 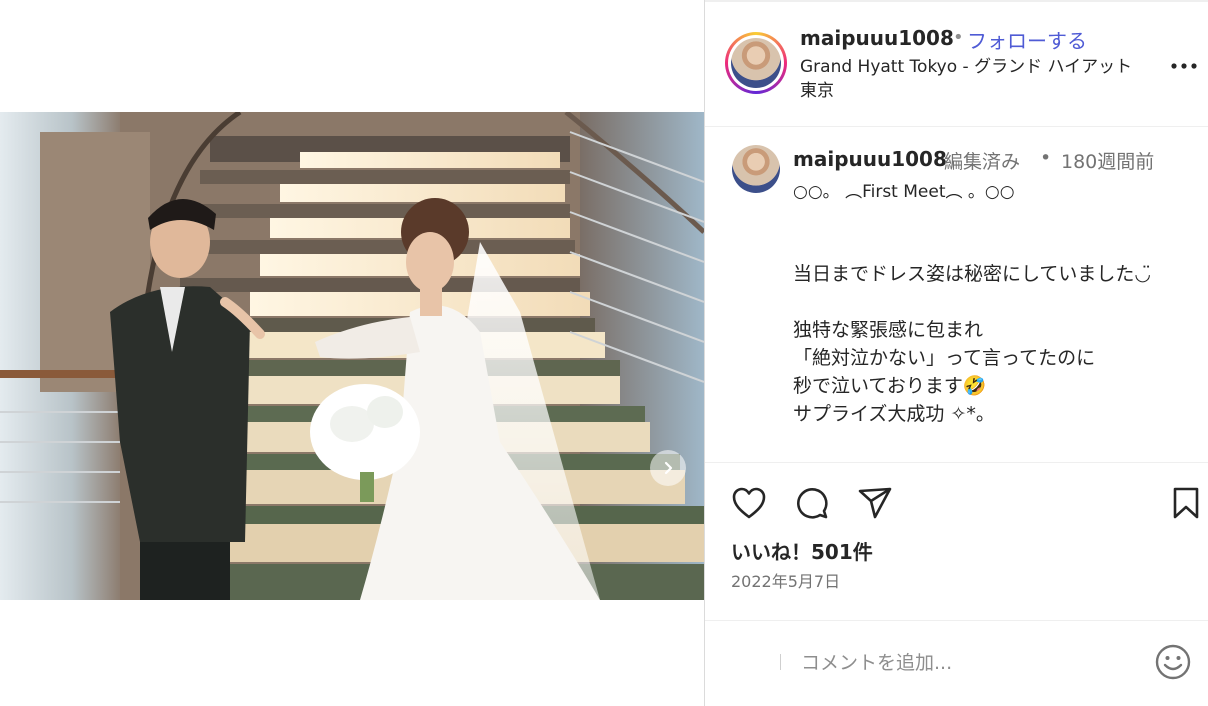 I want to click on chevron-right-icon, so click(x=668, y=468).